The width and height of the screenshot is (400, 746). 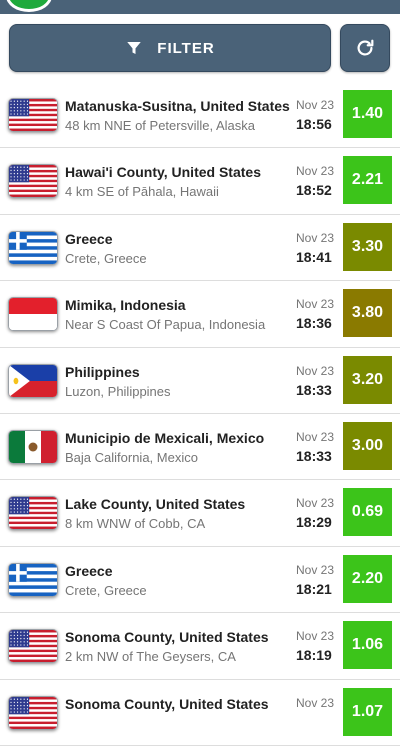 I want to click on quake-detail: Near S Coast Of Papua, Indonesia, so click(x=165, y=325).